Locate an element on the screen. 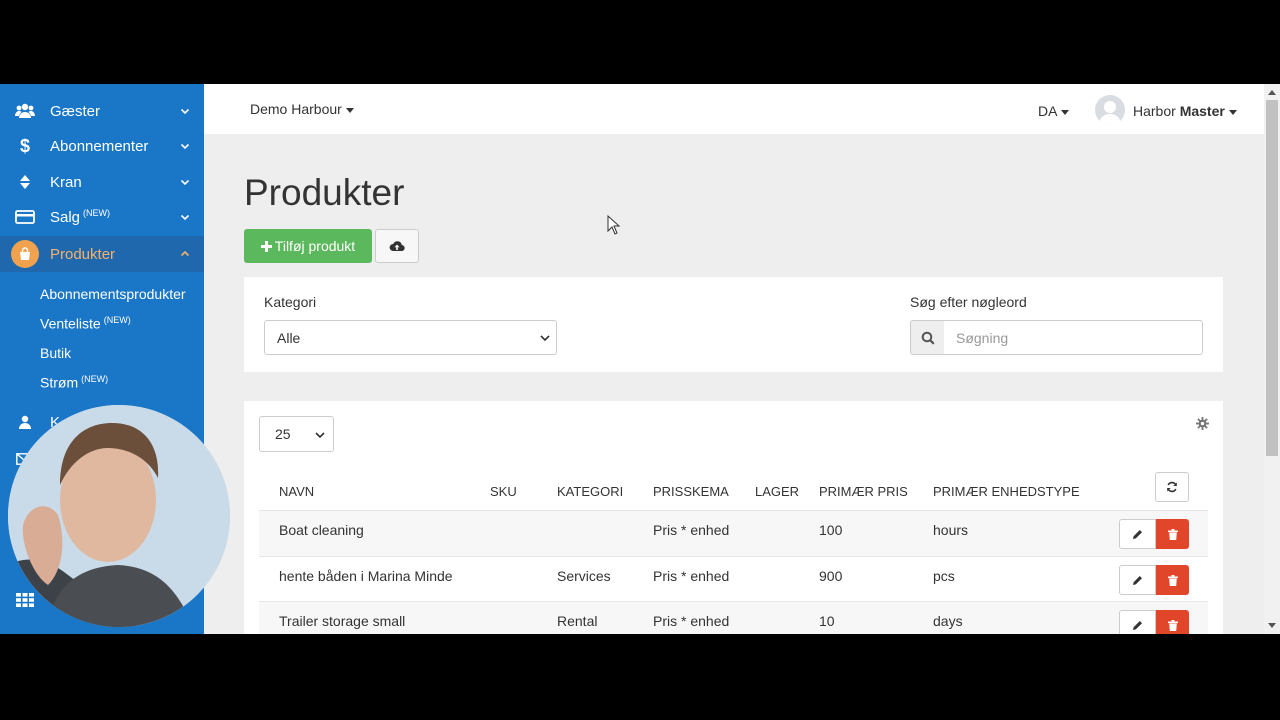 The height and width of the screenshot is (720, 1280). sidebar-item-label: Produkter is located at coordinates (83, 254).